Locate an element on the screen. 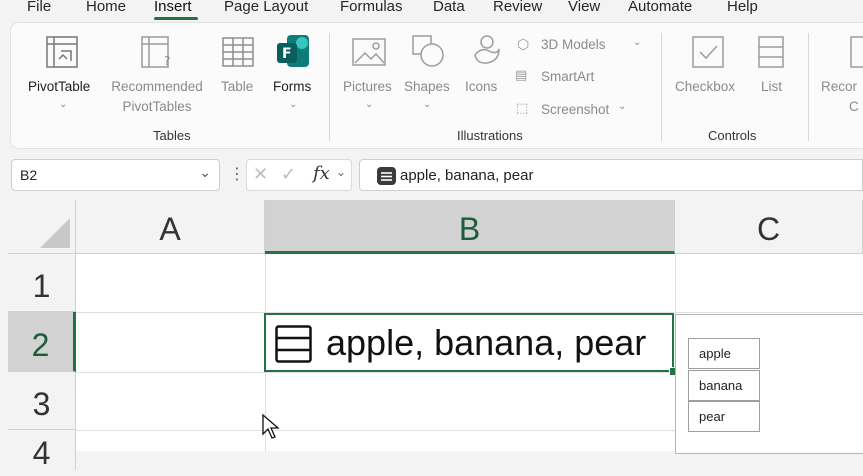  table-icon is located at coordinates (238, 52).